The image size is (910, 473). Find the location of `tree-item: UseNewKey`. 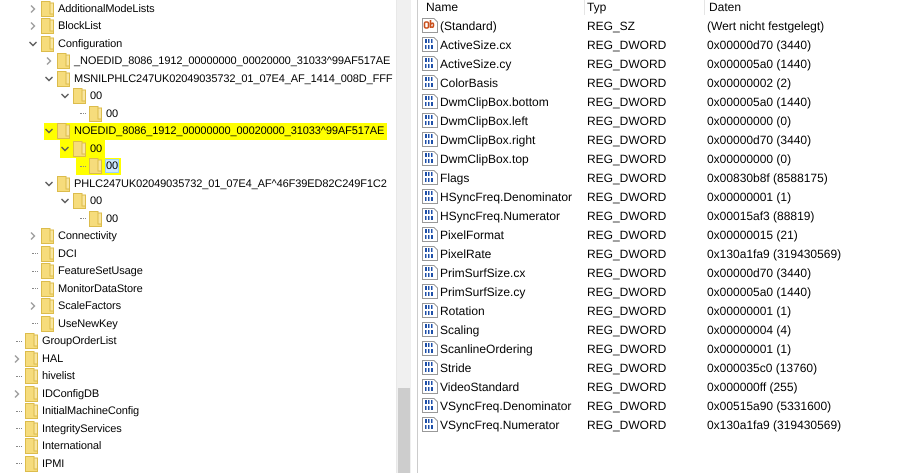

tree-item: UseNewKey is located at coordinates (88, 323).